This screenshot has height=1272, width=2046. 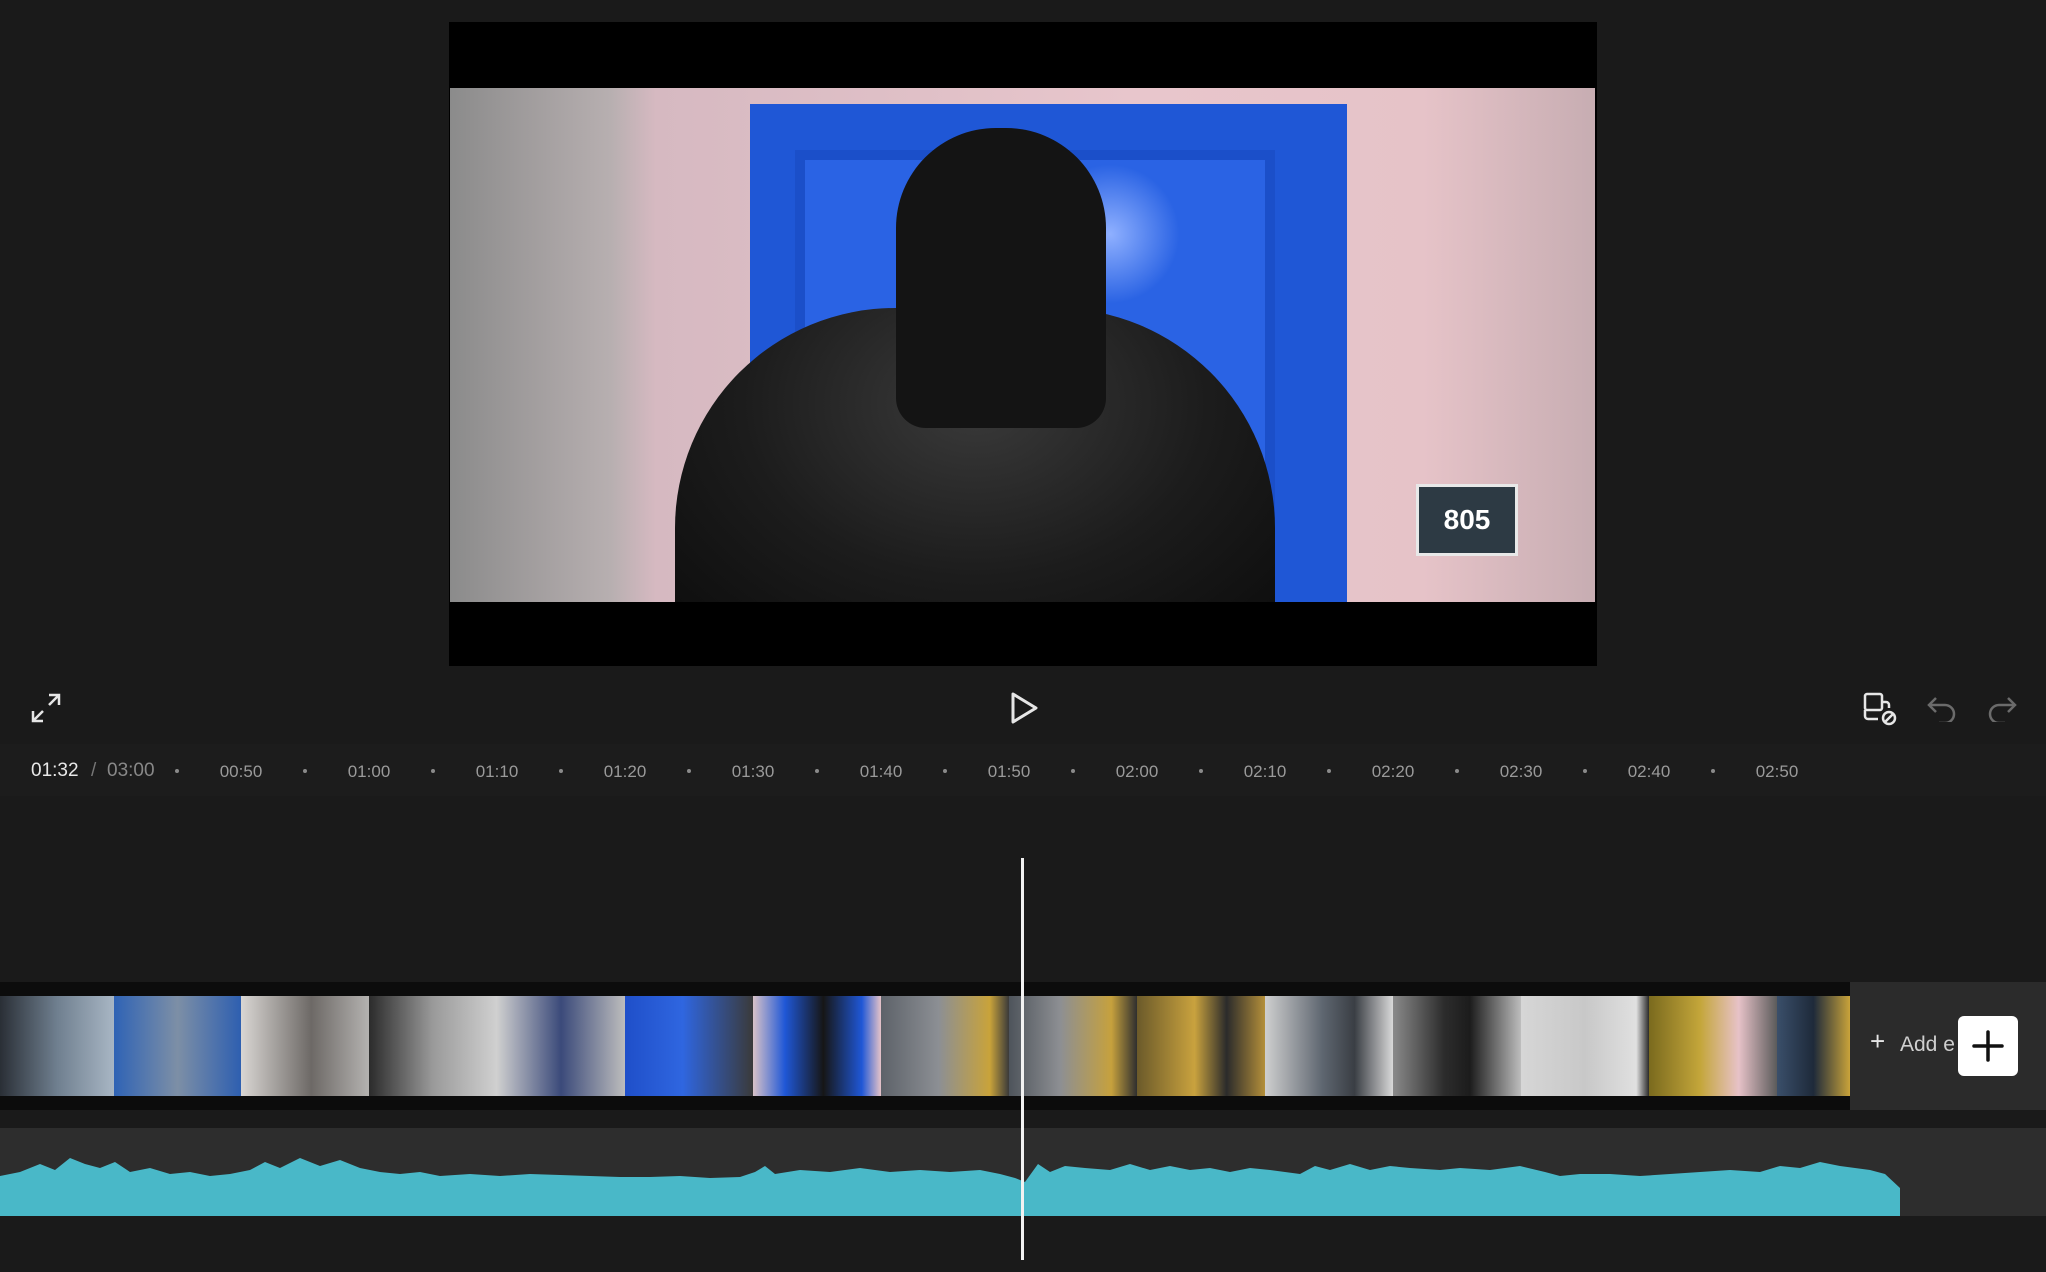 What do you see at coordinates (1878, 1041) in the screenshot?
I see `plus-small-icon: +` at bounding box center [1878, 1041].